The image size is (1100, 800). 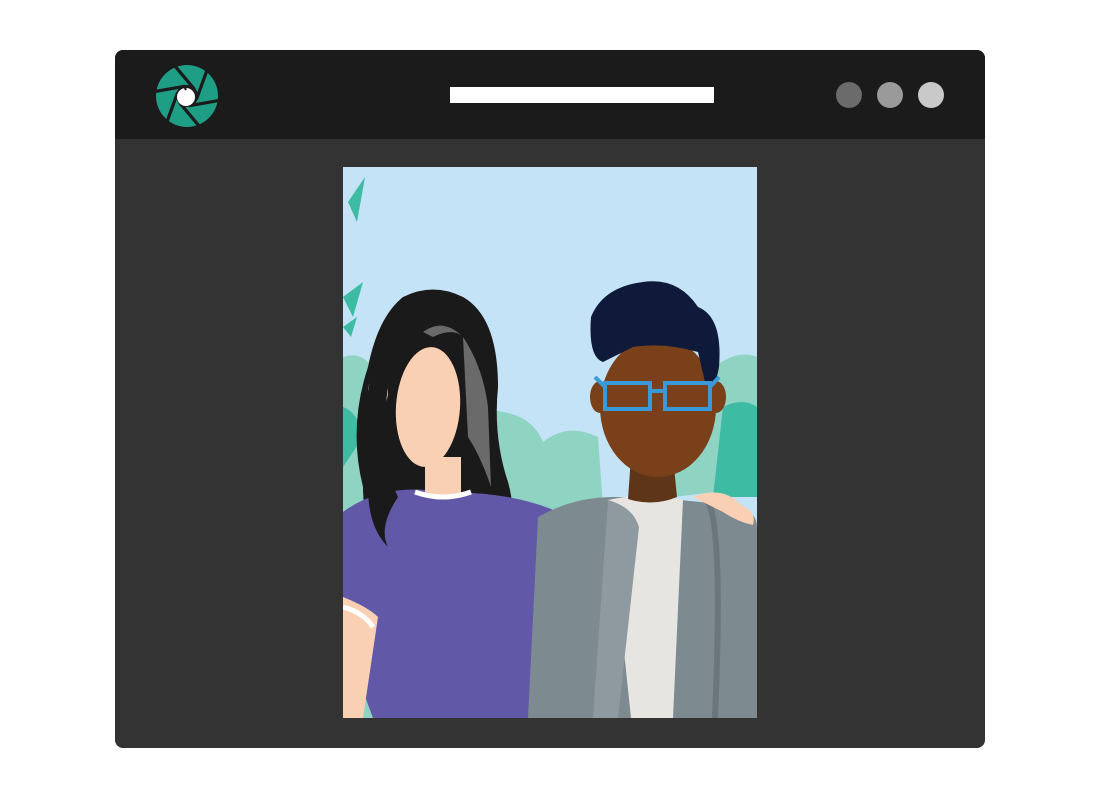 I want to click on maximize-button, so click(x=890, y=95).